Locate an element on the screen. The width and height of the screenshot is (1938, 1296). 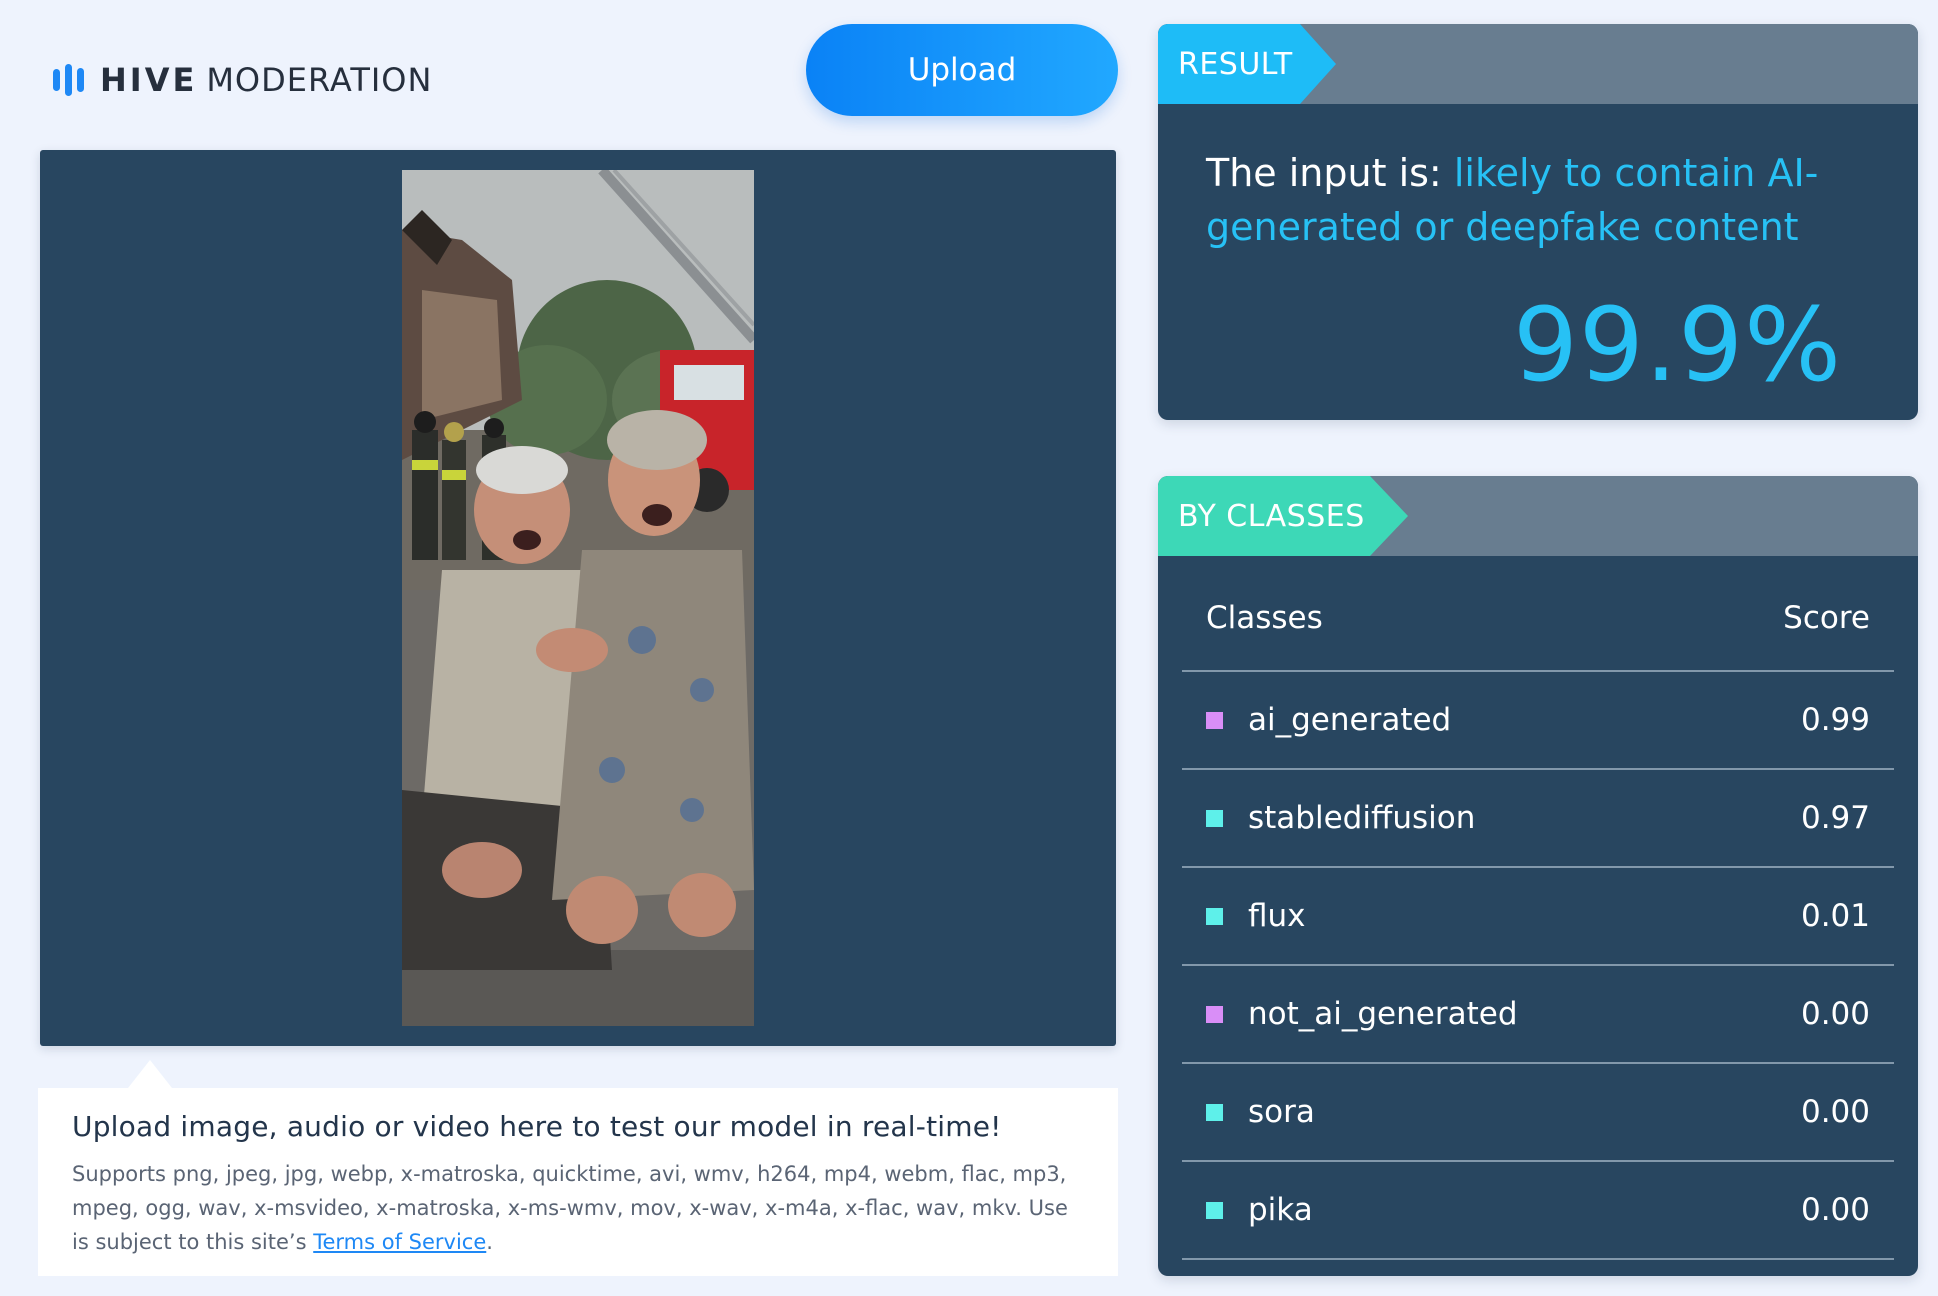
result-tag: RESULT is located at coordinates (1247, 64).